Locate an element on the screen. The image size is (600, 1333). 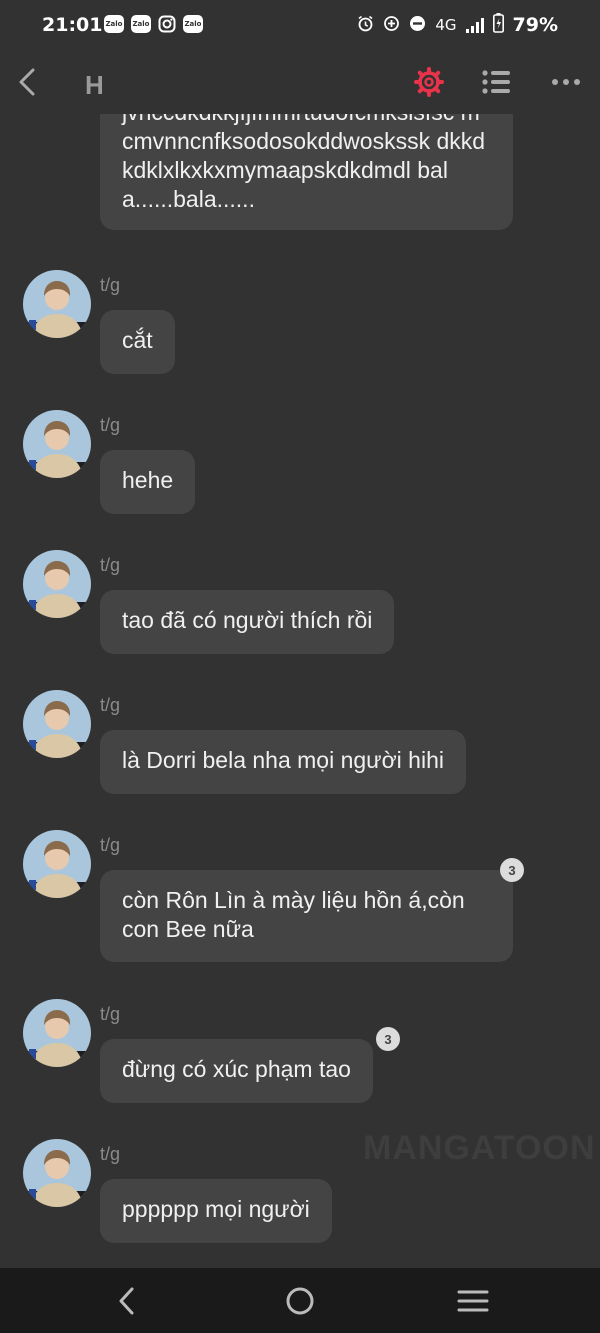
more-horizontal-icon is located at coordinates (566, 82).